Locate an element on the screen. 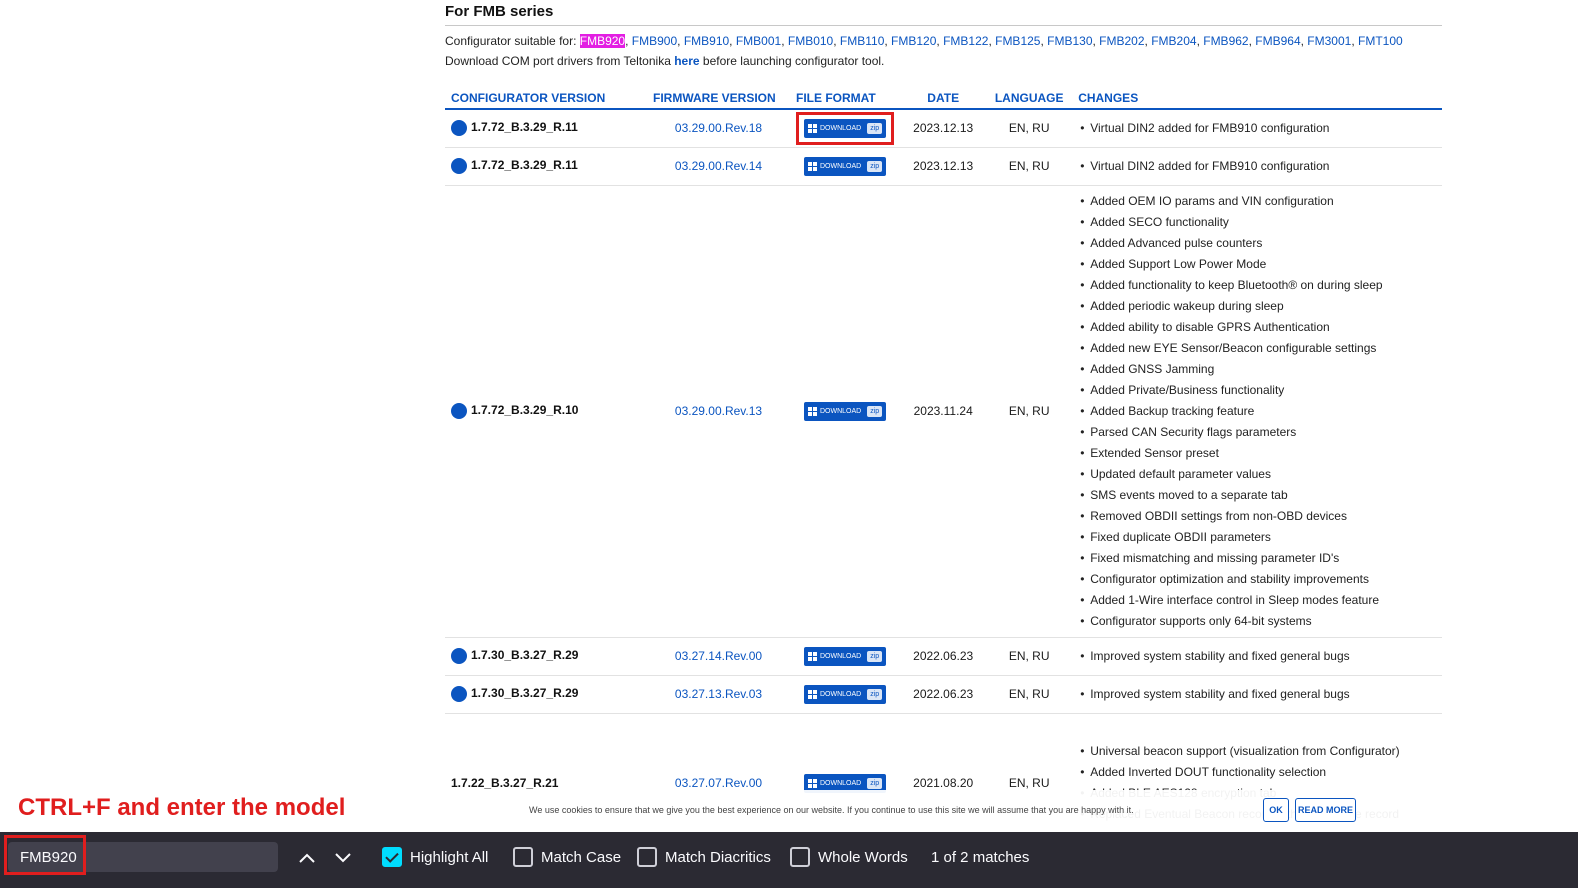 Image resolution: width=1578 pixels, height=888 pixels. cell-date: 2023.11.24 is located at coordinates (943, 411).